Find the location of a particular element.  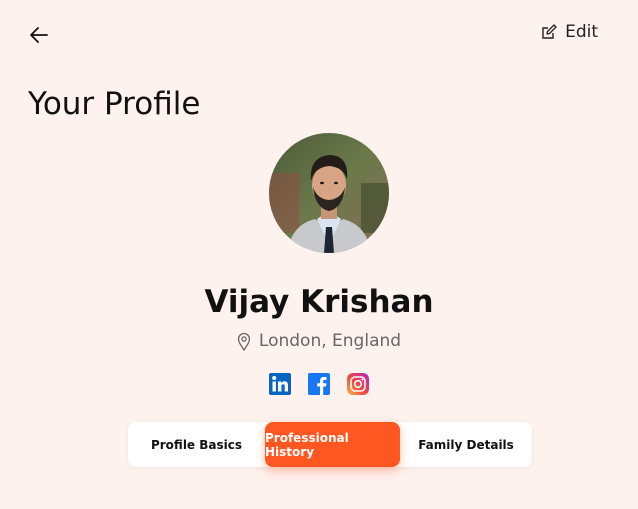

back-button is located at coordinates (39, 35).